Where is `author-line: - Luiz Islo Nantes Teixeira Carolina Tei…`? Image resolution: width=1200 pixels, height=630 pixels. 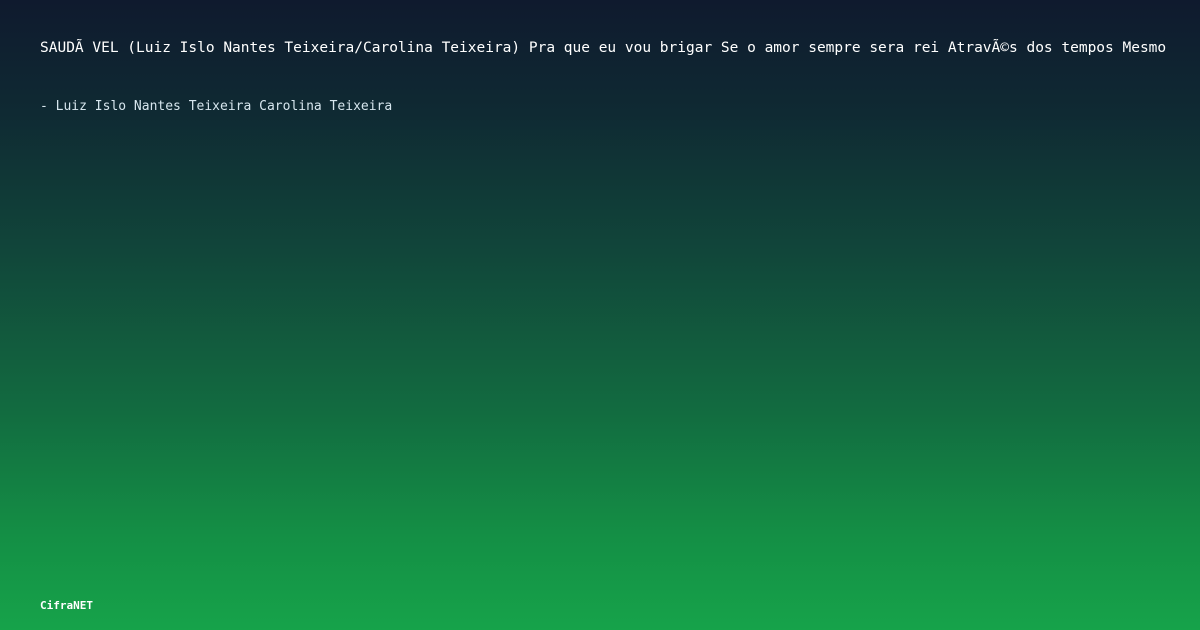 author-line: - Luiz Islo Nantes Teixeira Carolina Tei… is located at coordinates (216, 106).